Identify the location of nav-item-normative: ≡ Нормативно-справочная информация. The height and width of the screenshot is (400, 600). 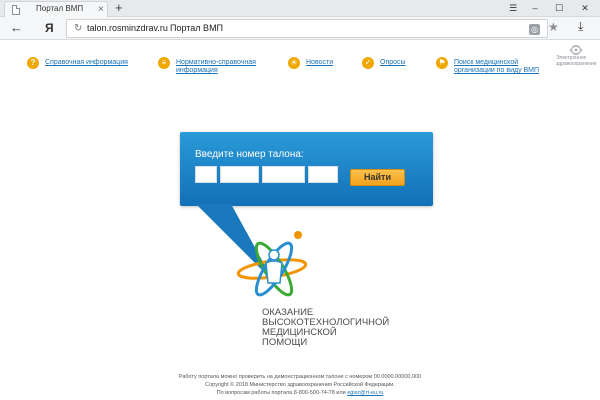
(207, 66).